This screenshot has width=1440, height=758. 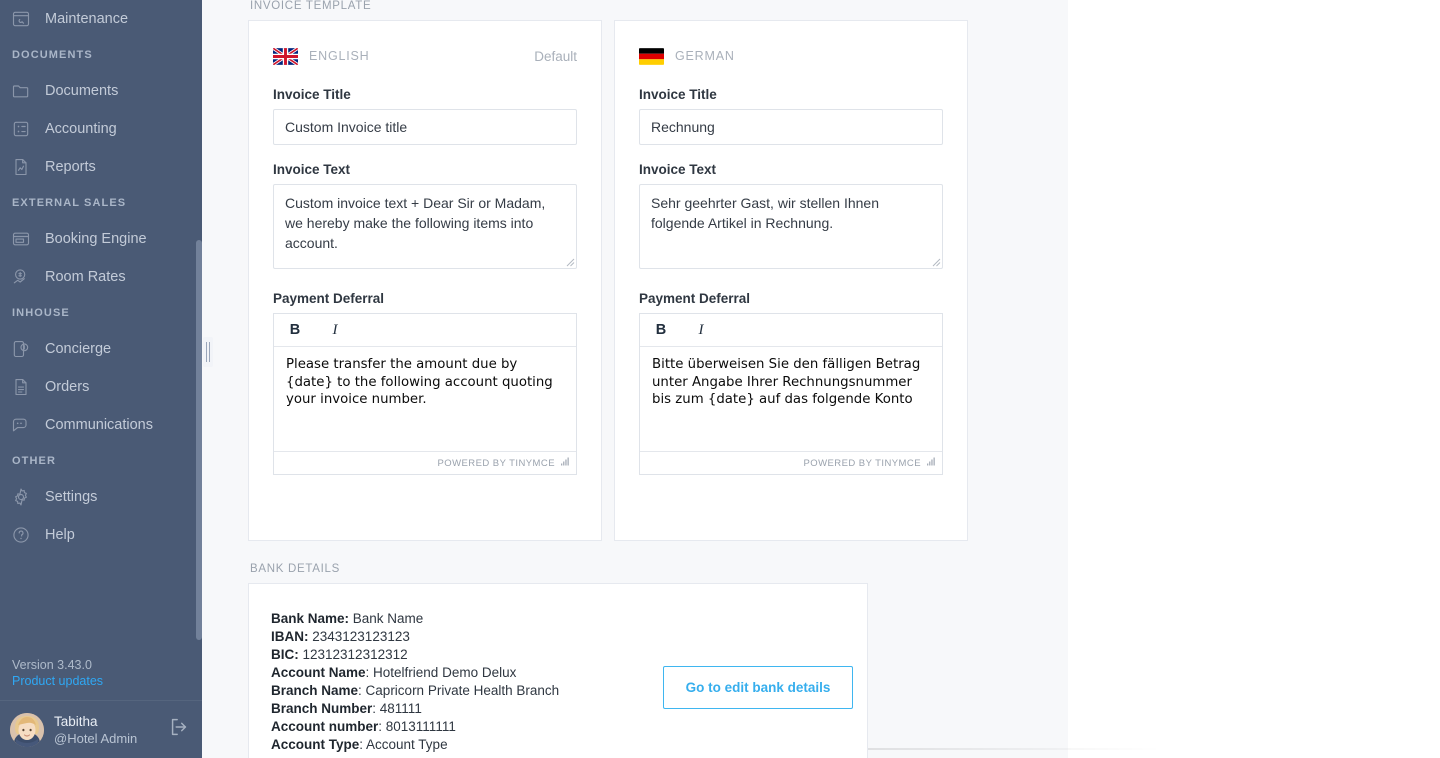 What do you see at coordinates (441, 672) in the screenshot?
I see `bank-detail-value: : Hotelfriend Demo Delux` at bounding box center [441, 672].